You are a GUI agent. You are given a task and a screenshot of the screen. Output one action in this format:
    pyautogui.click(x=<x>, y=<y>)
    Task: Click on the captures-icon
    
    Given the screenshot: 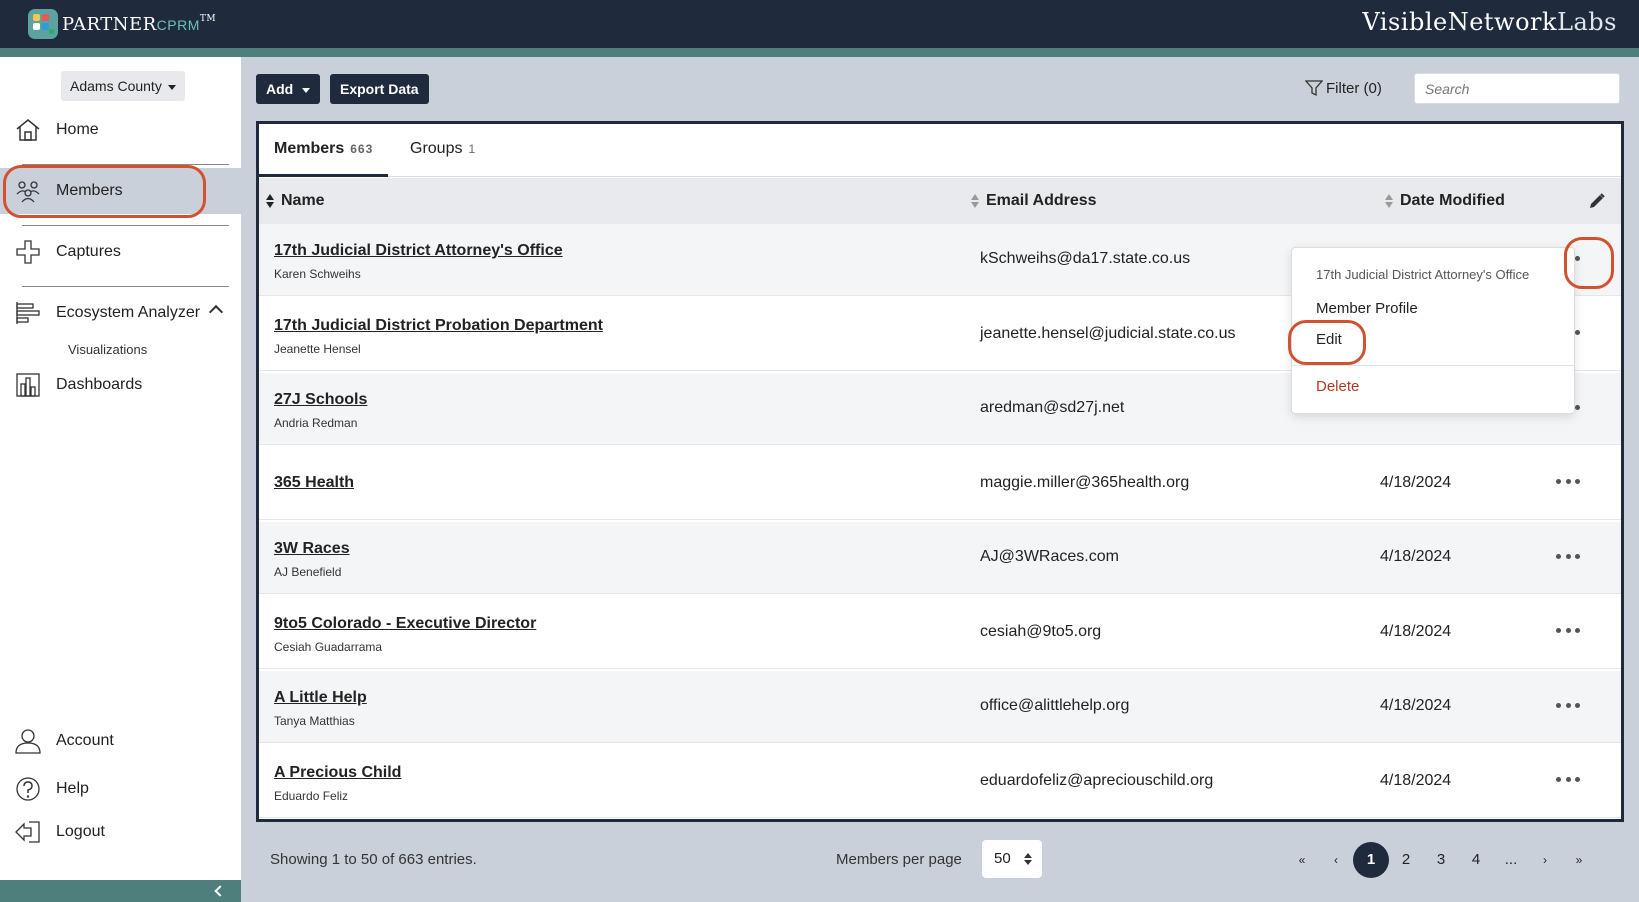 What is the action you would take?
    pyautogui.click(x=28, y=252)
    